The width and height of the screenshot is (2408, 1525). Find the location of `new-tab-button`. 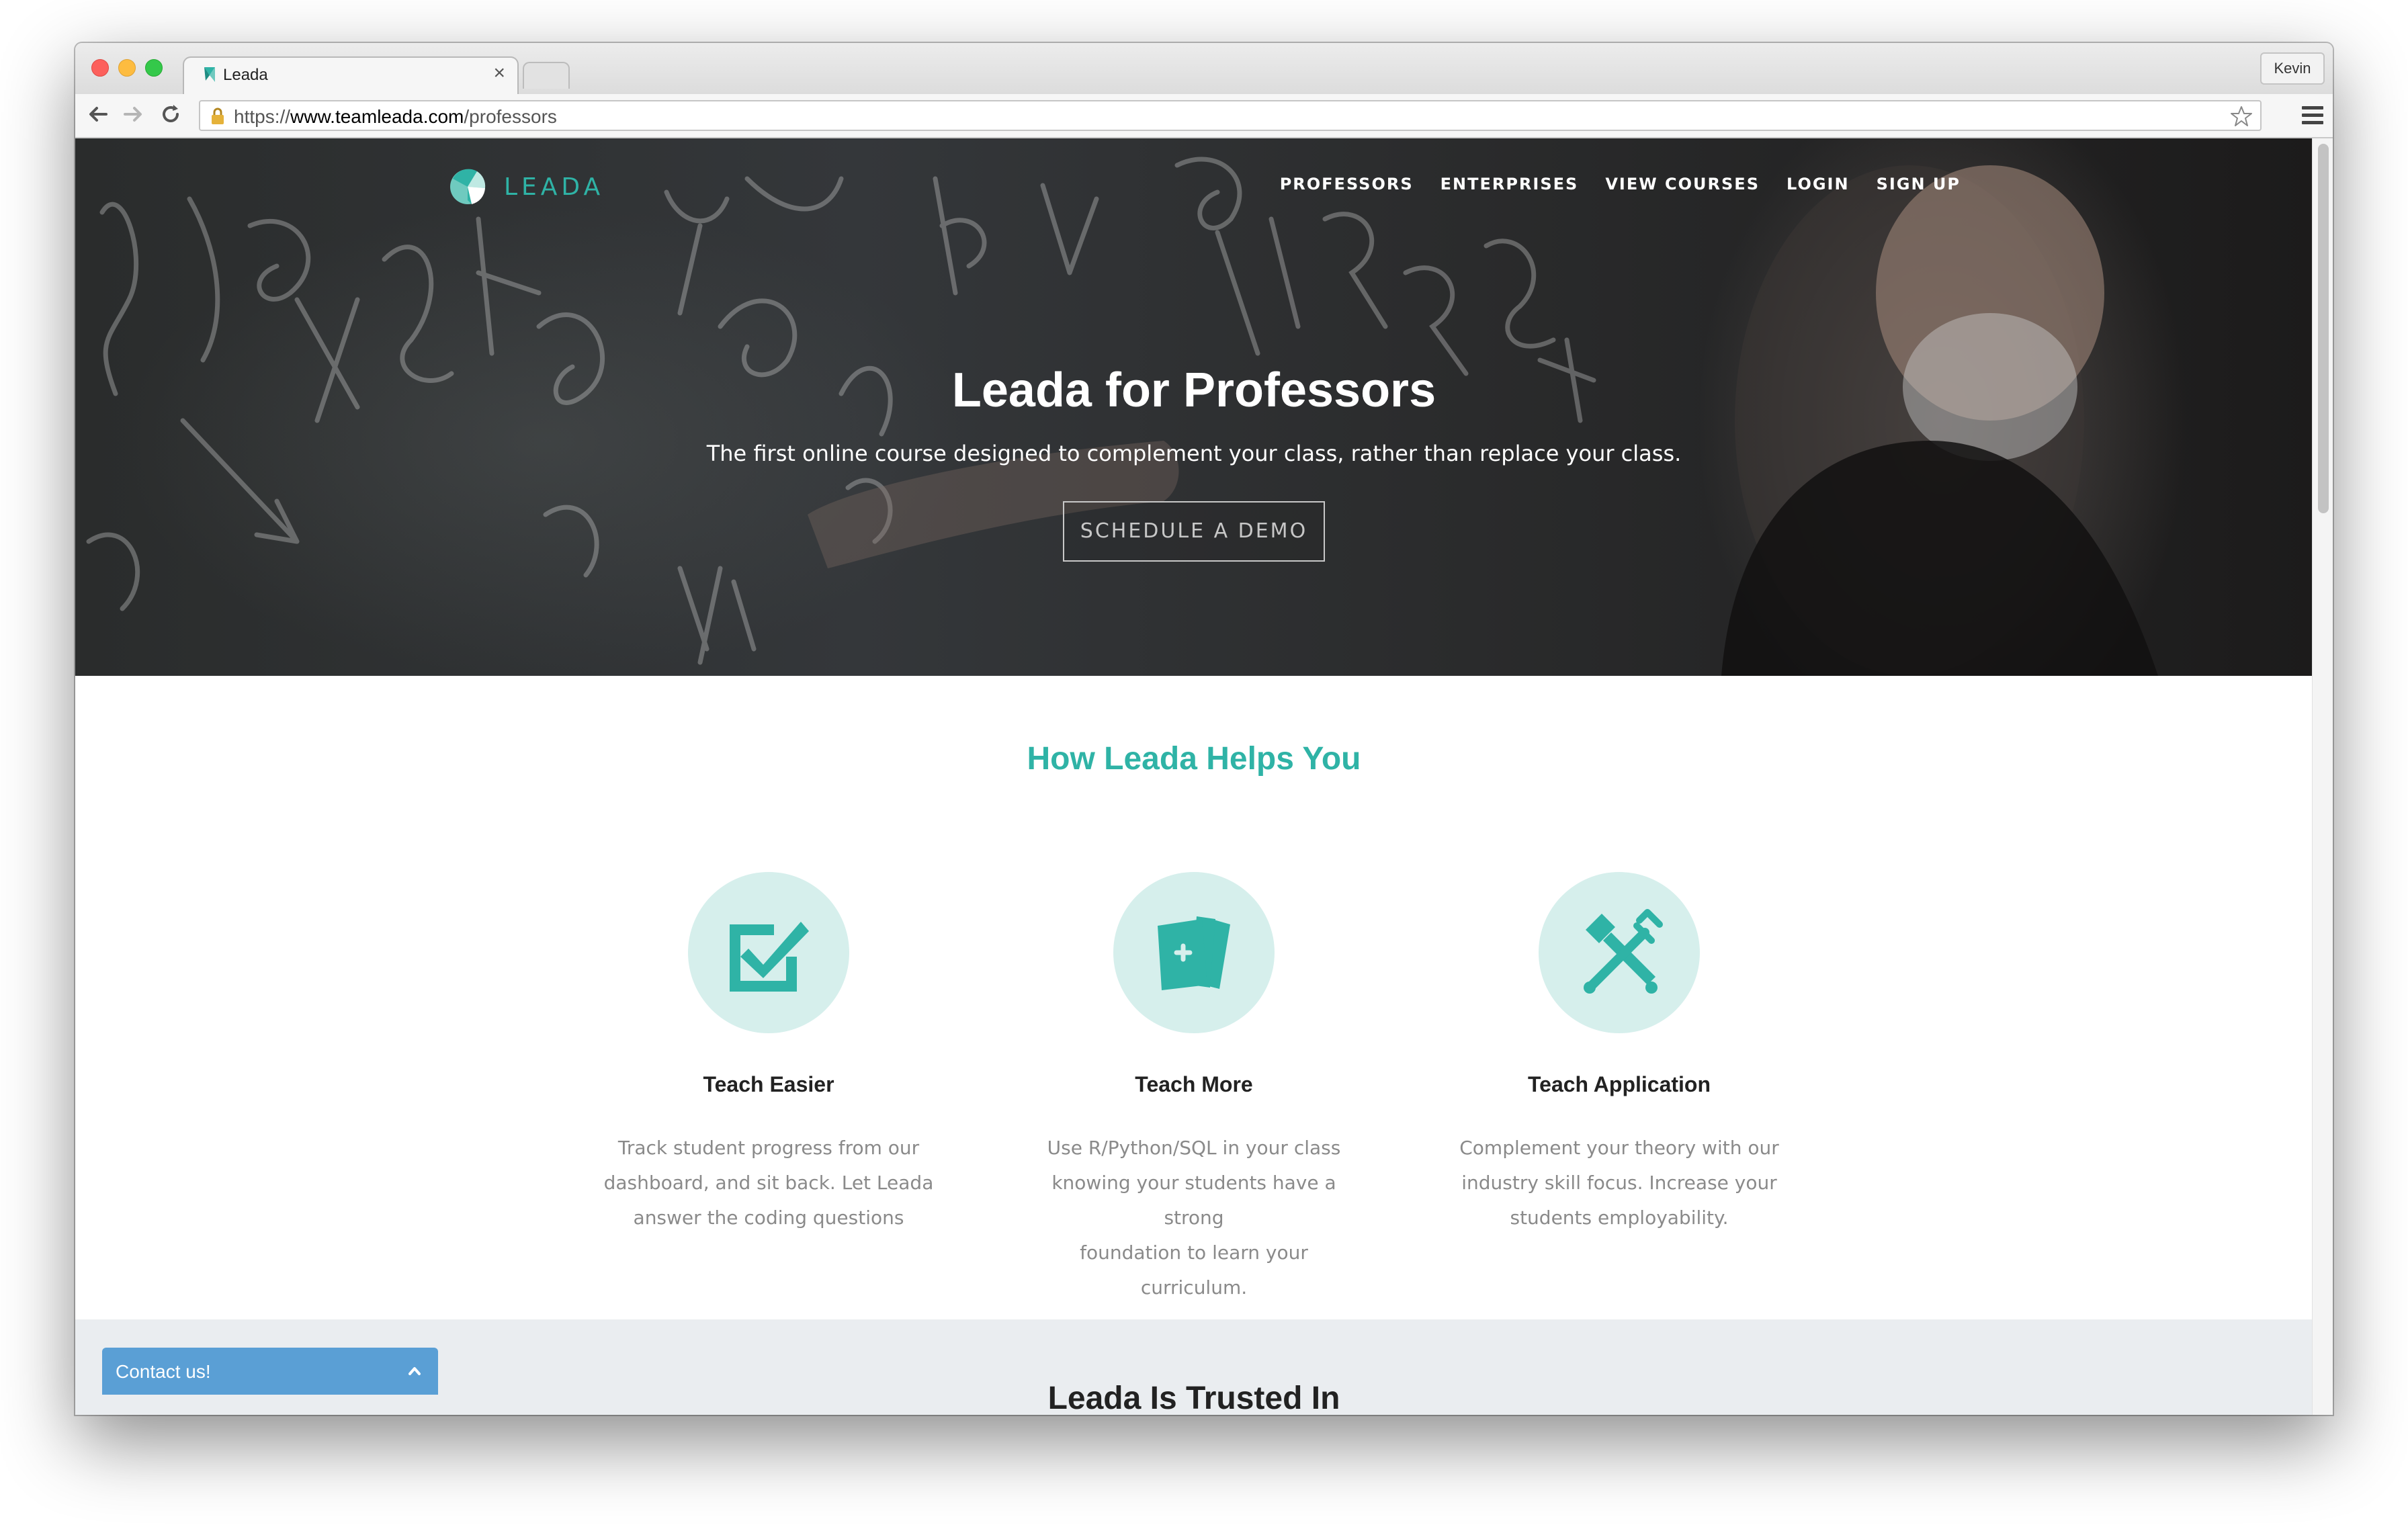

new-tab-button is located at coordinates (546, 75).